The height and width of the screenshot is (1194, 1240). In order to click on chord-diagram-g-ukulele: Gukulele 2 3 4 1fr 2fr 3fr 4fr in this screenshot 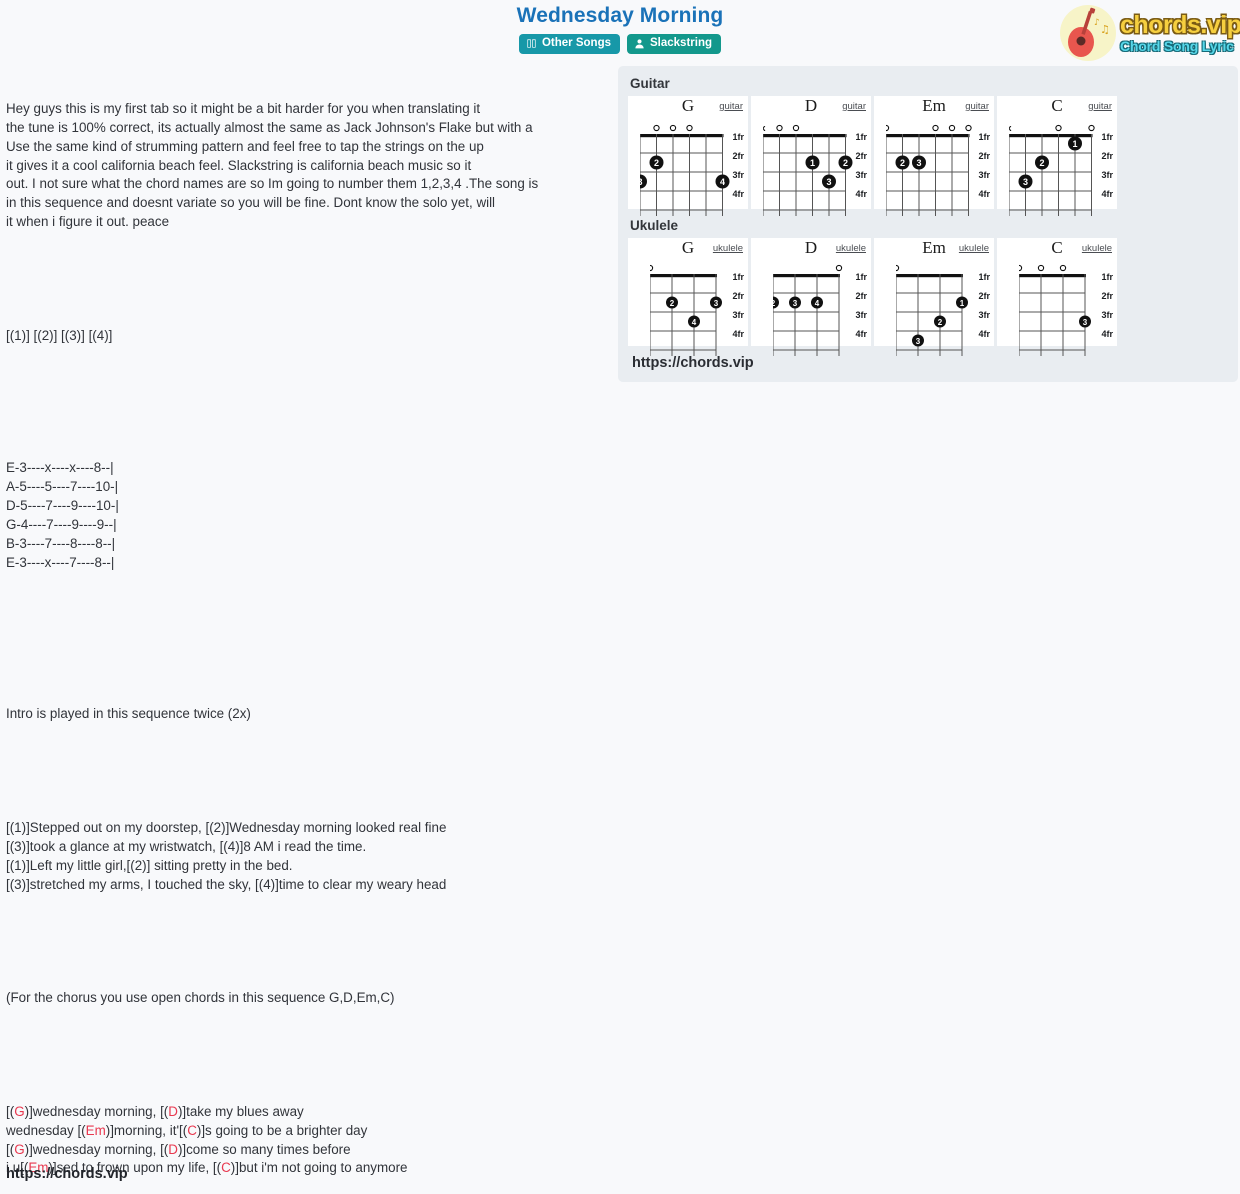, I will do `click(688, 297)`.